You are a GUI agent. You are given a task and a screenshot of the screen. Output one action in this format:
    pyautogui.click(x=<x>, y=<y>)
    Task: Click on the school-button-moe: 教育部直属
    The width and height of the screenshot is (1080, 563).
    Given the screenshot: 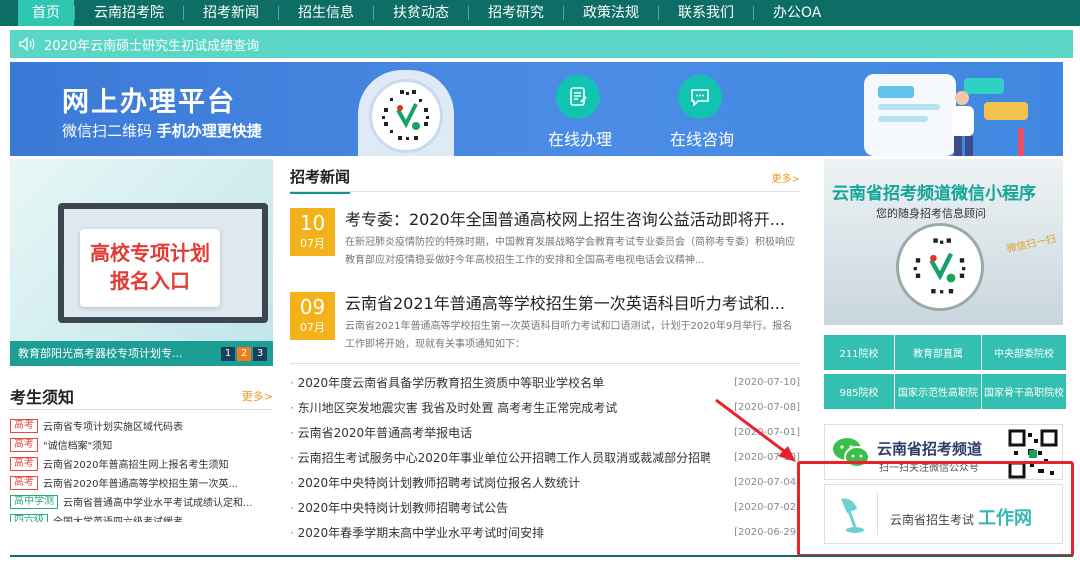 What is the action you would take?
    pyautogui.click(x=938, y=352)
    